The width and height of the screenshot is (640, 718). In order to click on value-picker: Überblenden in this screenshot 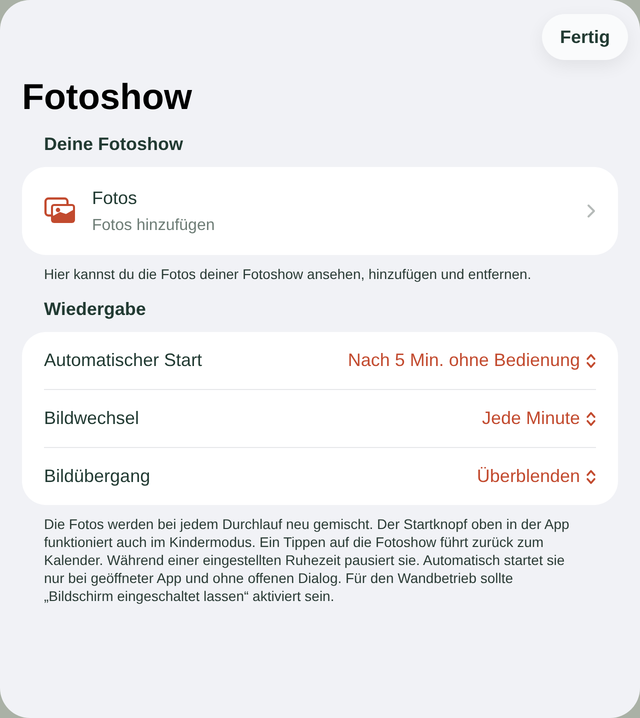, I will do `click(536, 476)`.